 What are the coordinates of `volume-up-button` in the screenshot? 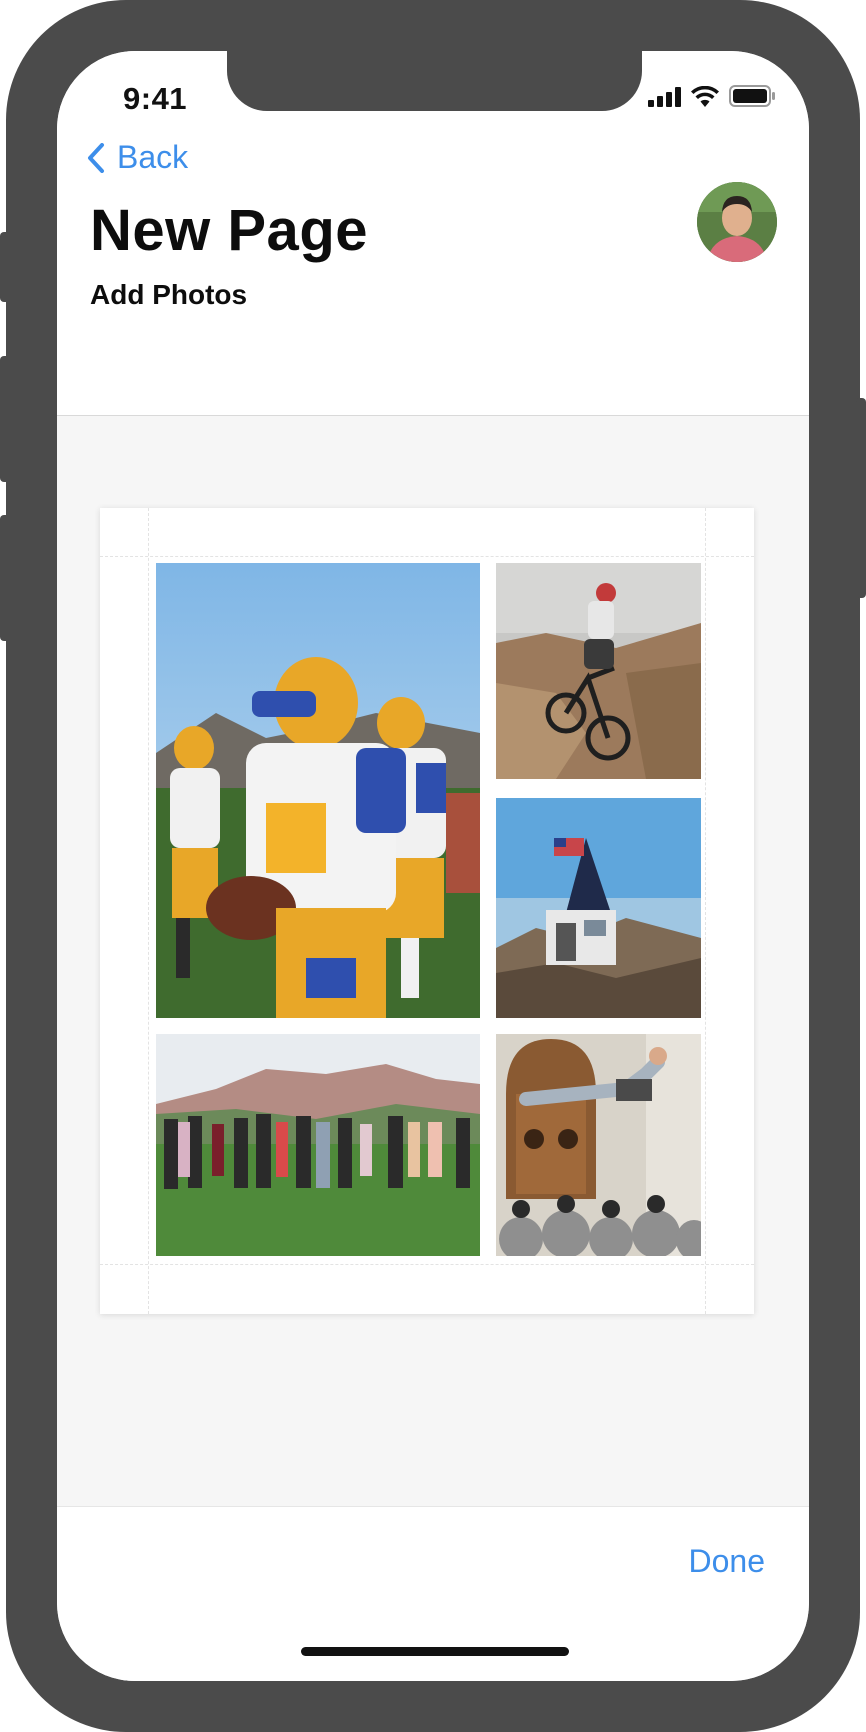 It's located at (5, 419).